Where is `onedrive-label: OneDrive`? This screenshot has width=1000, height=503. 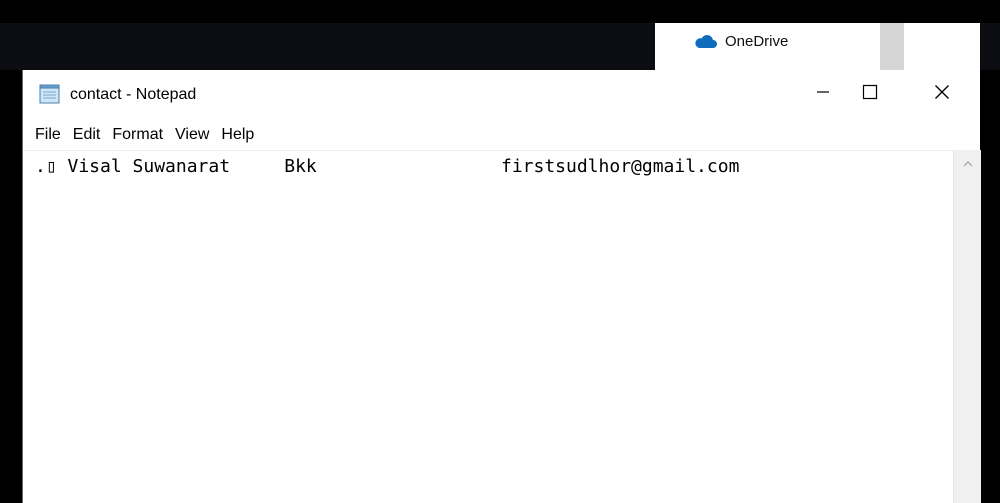
onedrive-label: OneDrive is located at coordinates (757, 41).